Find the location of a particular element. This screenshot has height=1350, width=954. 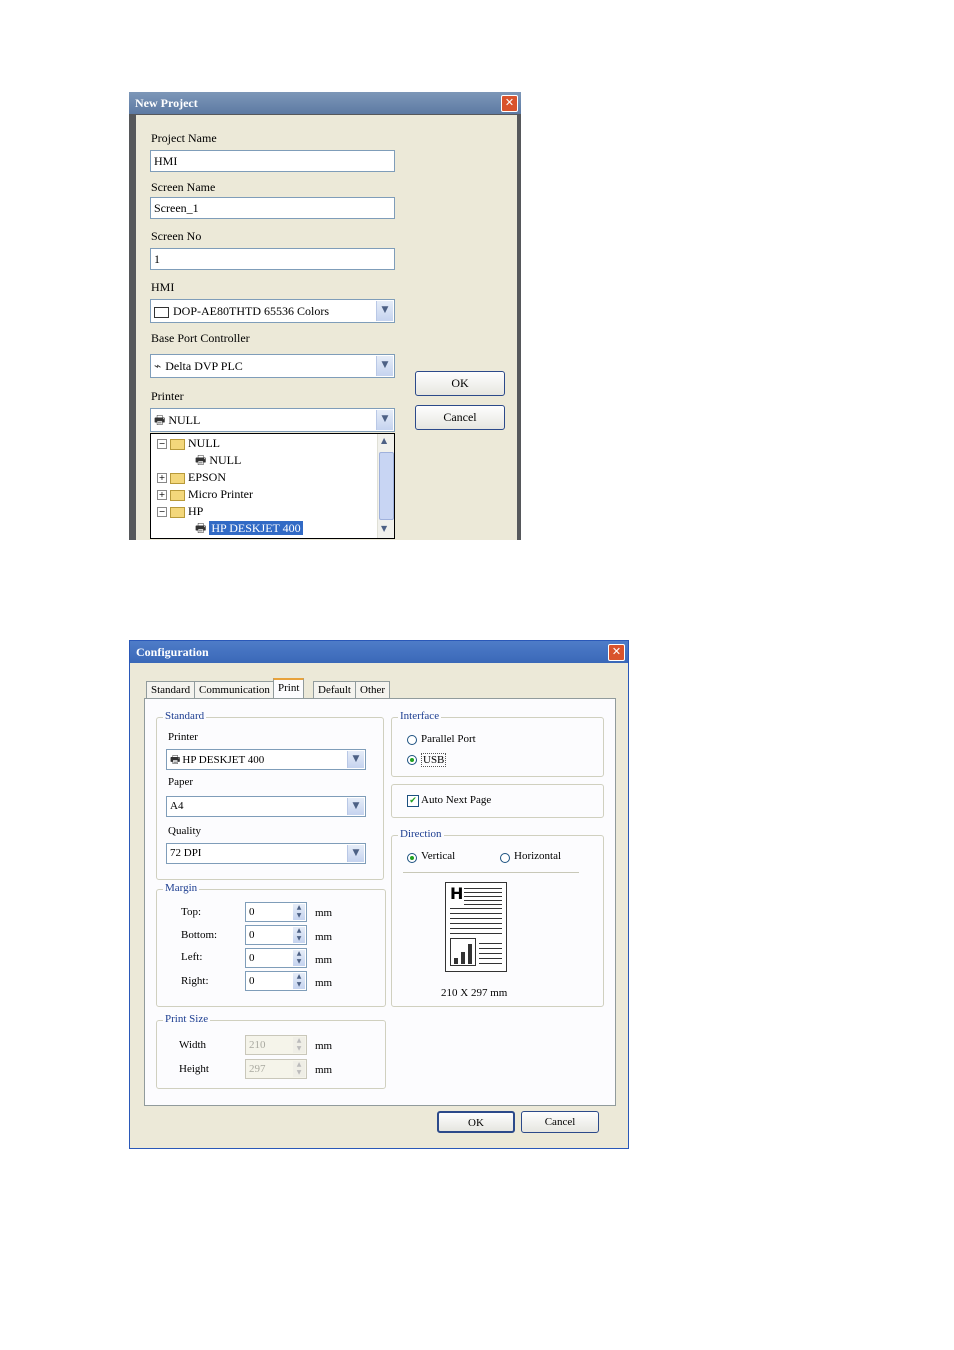

tree-item: + EPSON is located at coordinates (191, 477).